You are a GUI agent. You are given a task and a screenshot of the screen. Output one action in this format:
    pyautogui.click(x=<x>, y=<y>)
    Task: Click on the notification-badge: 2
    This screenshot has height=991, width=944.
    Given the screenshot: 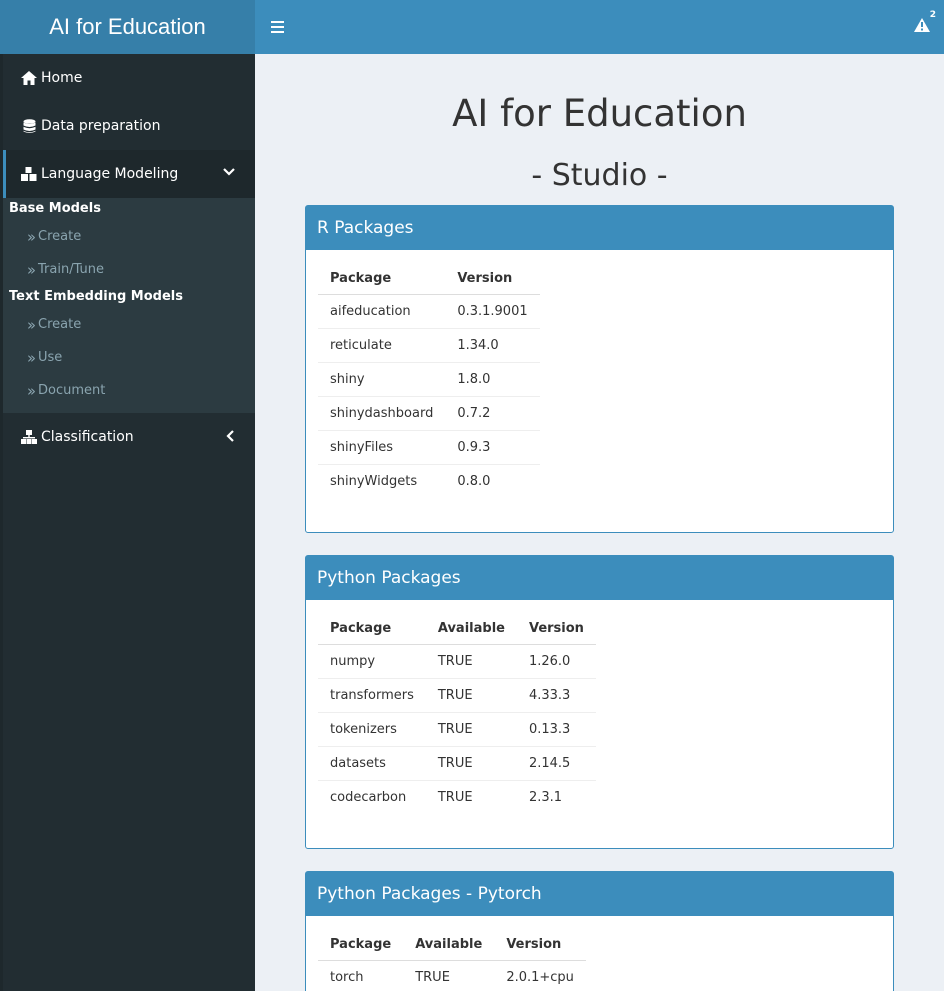 What is the action you would take?
    pyautogui.click(x=932, y=15)
    